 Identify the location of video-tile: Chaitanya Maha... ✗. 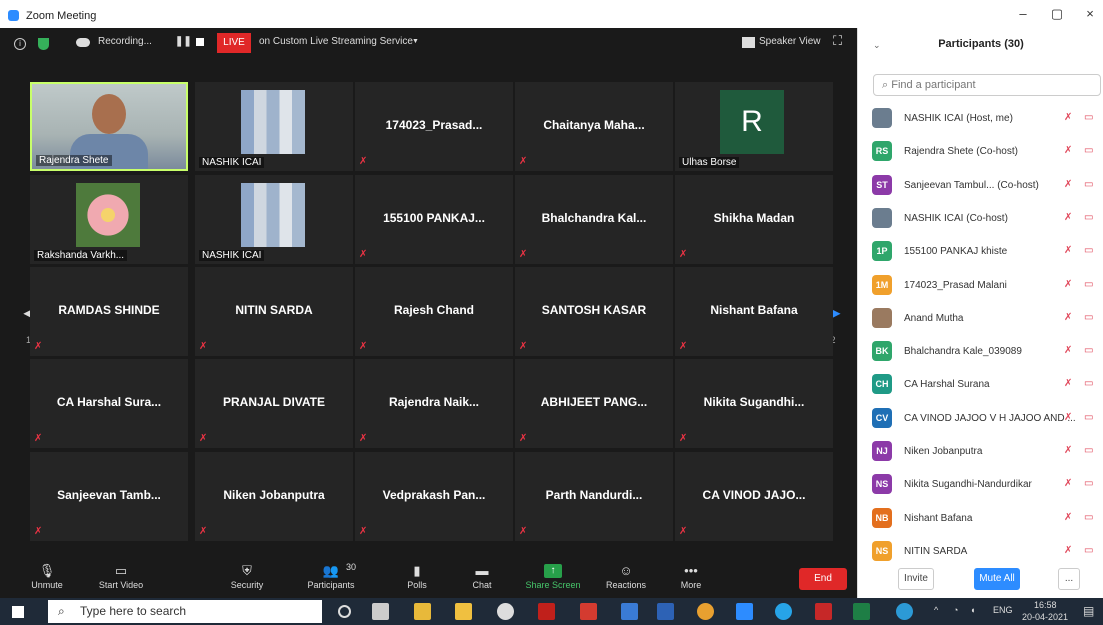
(594, 126).